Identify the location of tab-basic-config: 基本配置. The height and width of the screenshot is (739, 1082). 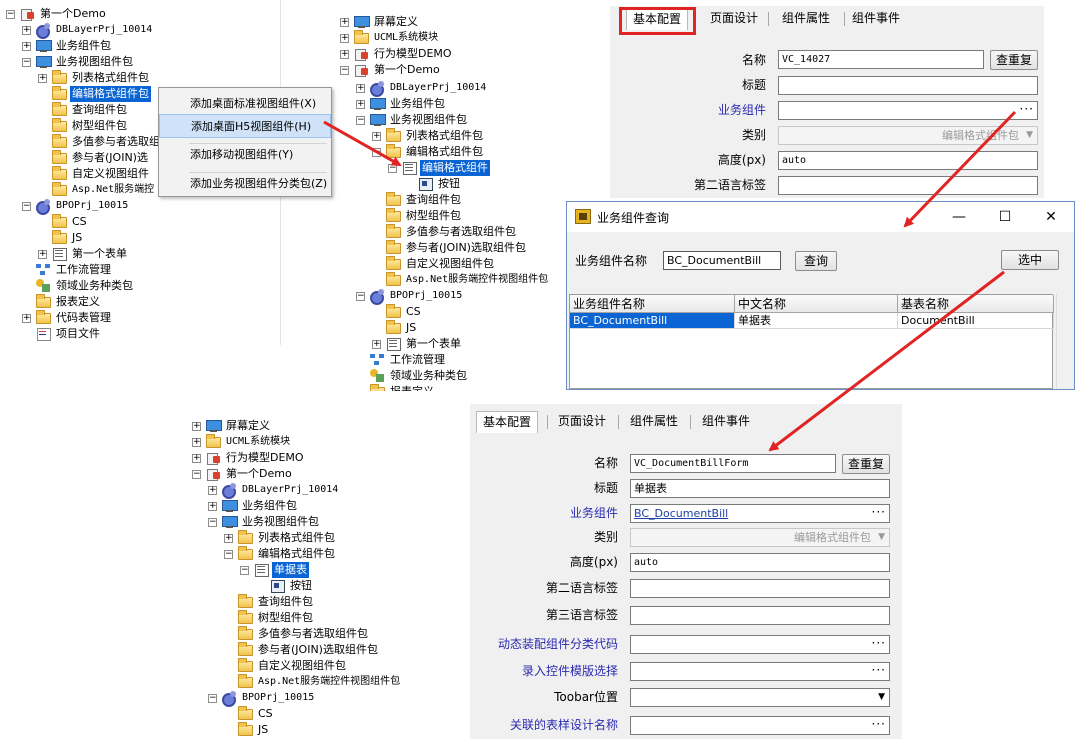
(507, 422).